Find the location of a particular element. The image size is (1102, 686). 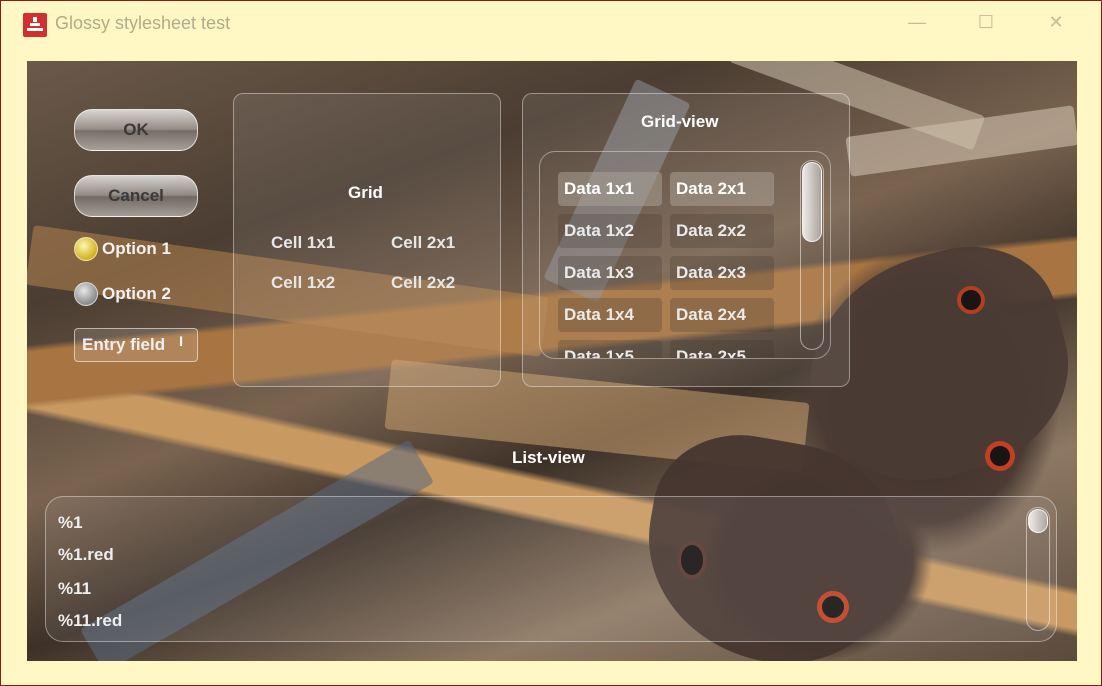

radio-unselected-icon is located at coordinates (86, 294).